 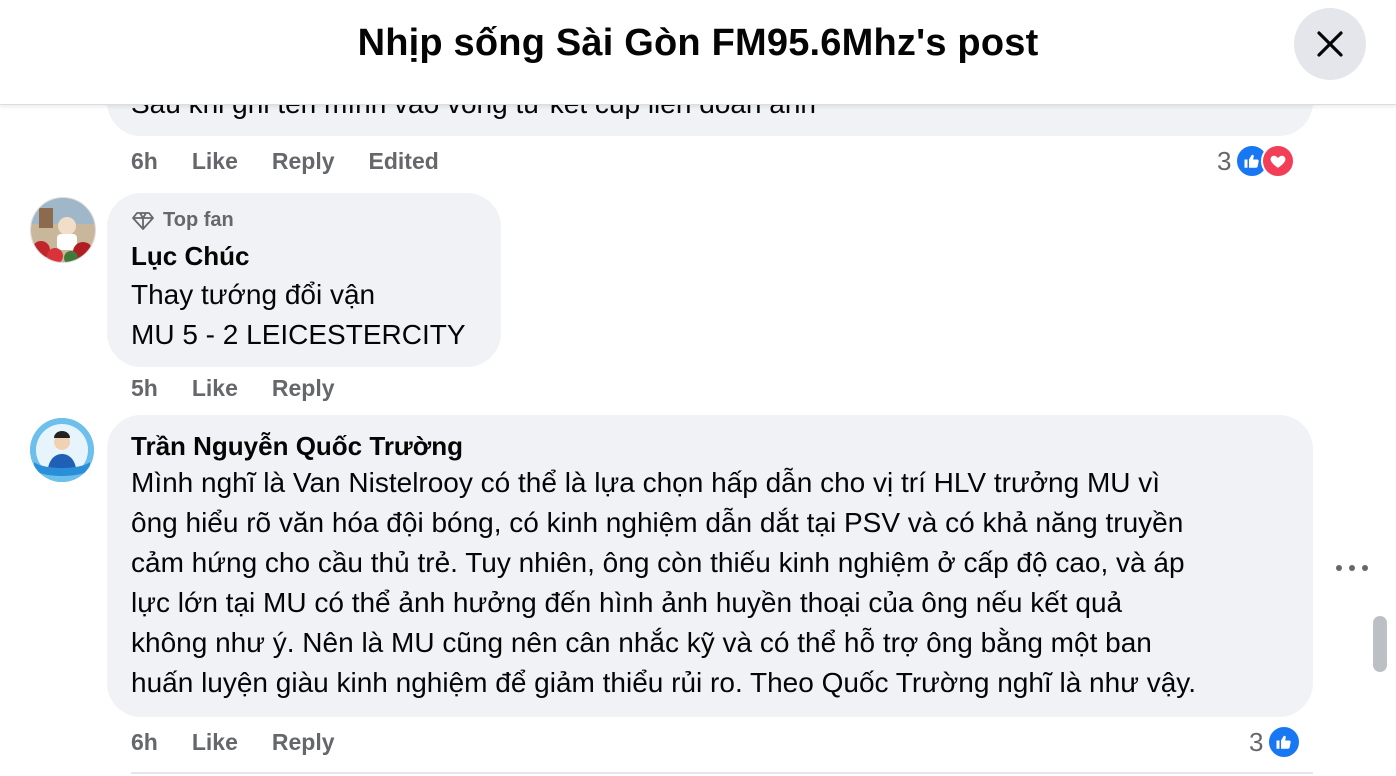 I want to click on divider, so click(x=722, y=773).